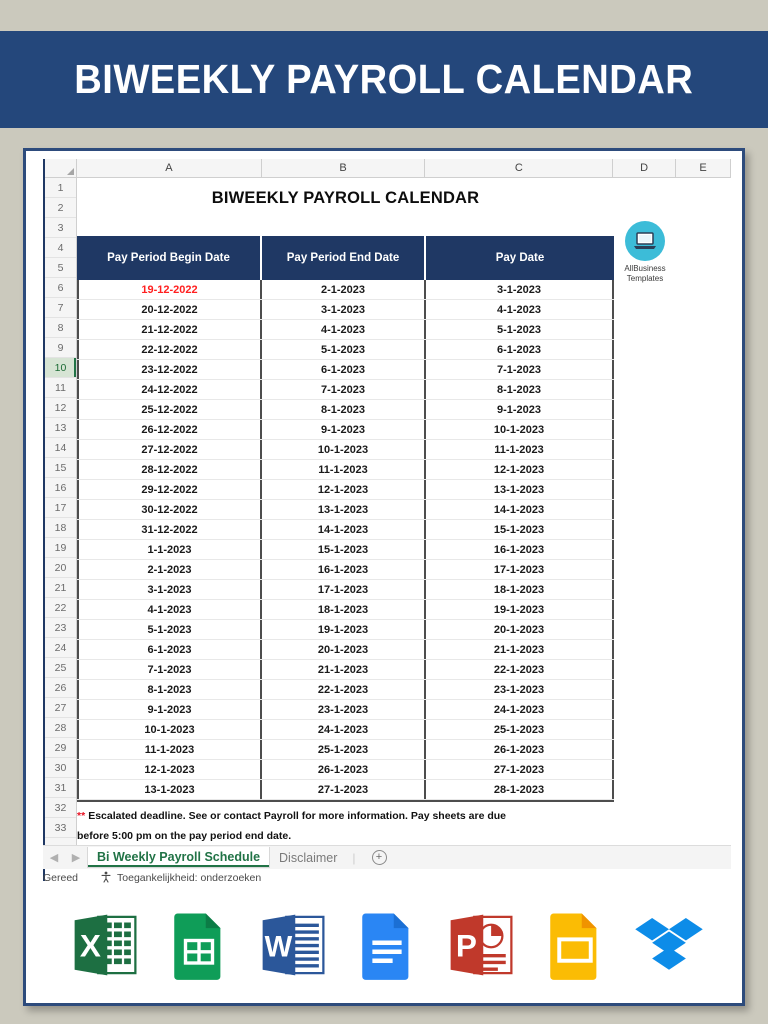 This screenshot has height=1024, width=768. Describe the element at coordinates (60, 328) in the screenshot. I see `row-number-8: 8` at that location.